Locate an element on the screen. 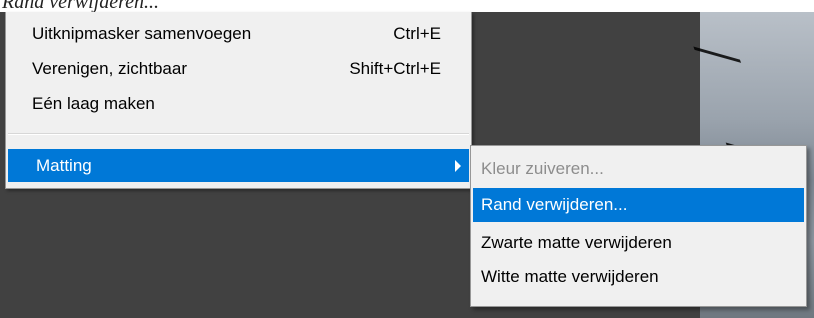  menu-item-label: Uitknipmasker samenvoegen is located at coordinates (142, 33).